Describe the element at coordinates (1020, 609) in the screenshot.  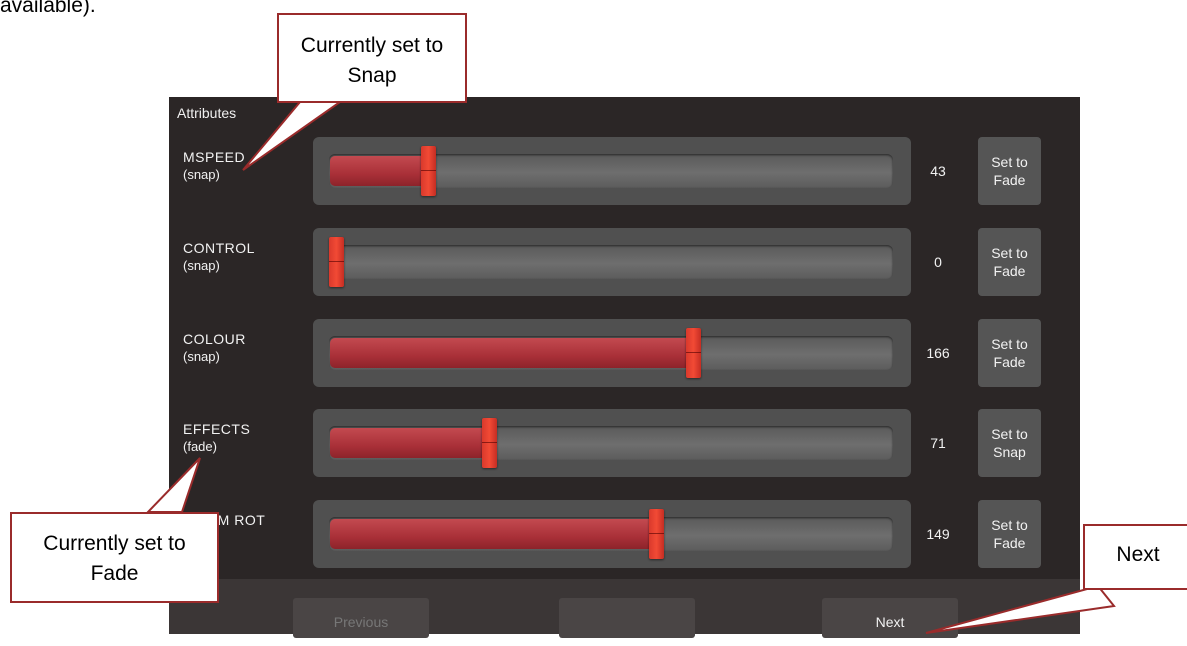
I see `next-callout-pointer` at that location.